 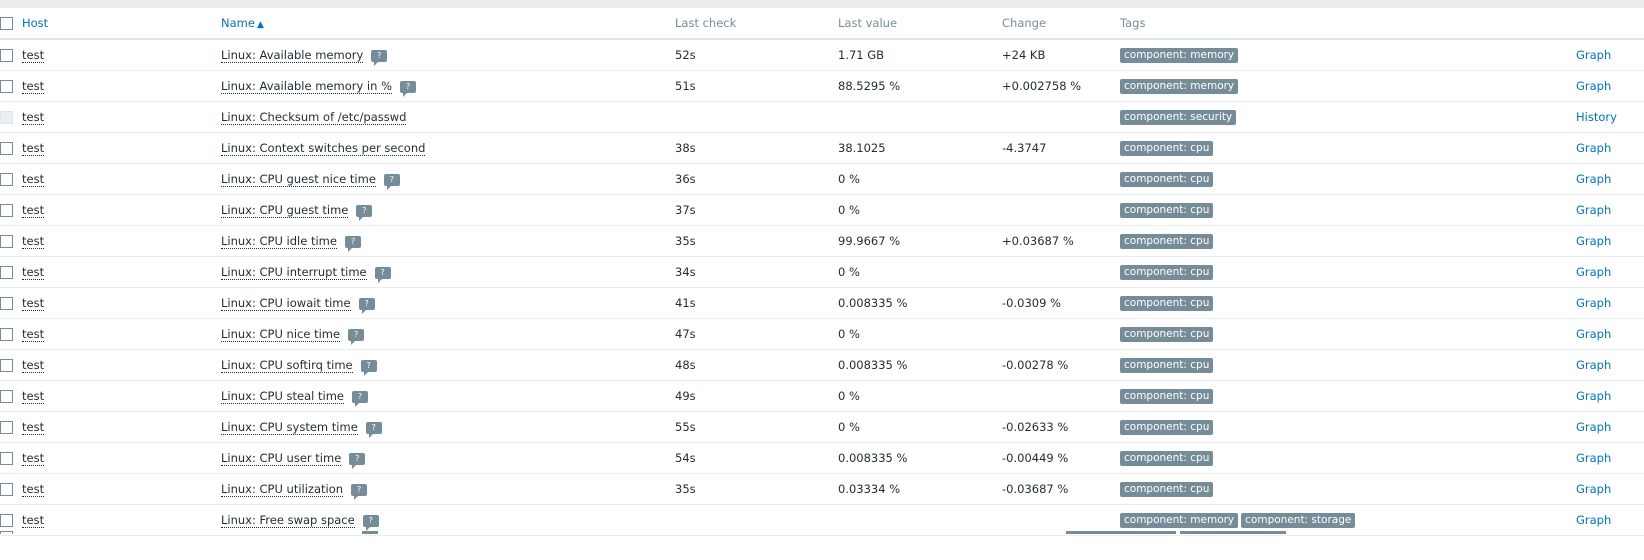 What do you see at coordinates (1298, 520) in the screenshot?
I see `tag-badge: component: storage` at bounding box center [1298, 520].